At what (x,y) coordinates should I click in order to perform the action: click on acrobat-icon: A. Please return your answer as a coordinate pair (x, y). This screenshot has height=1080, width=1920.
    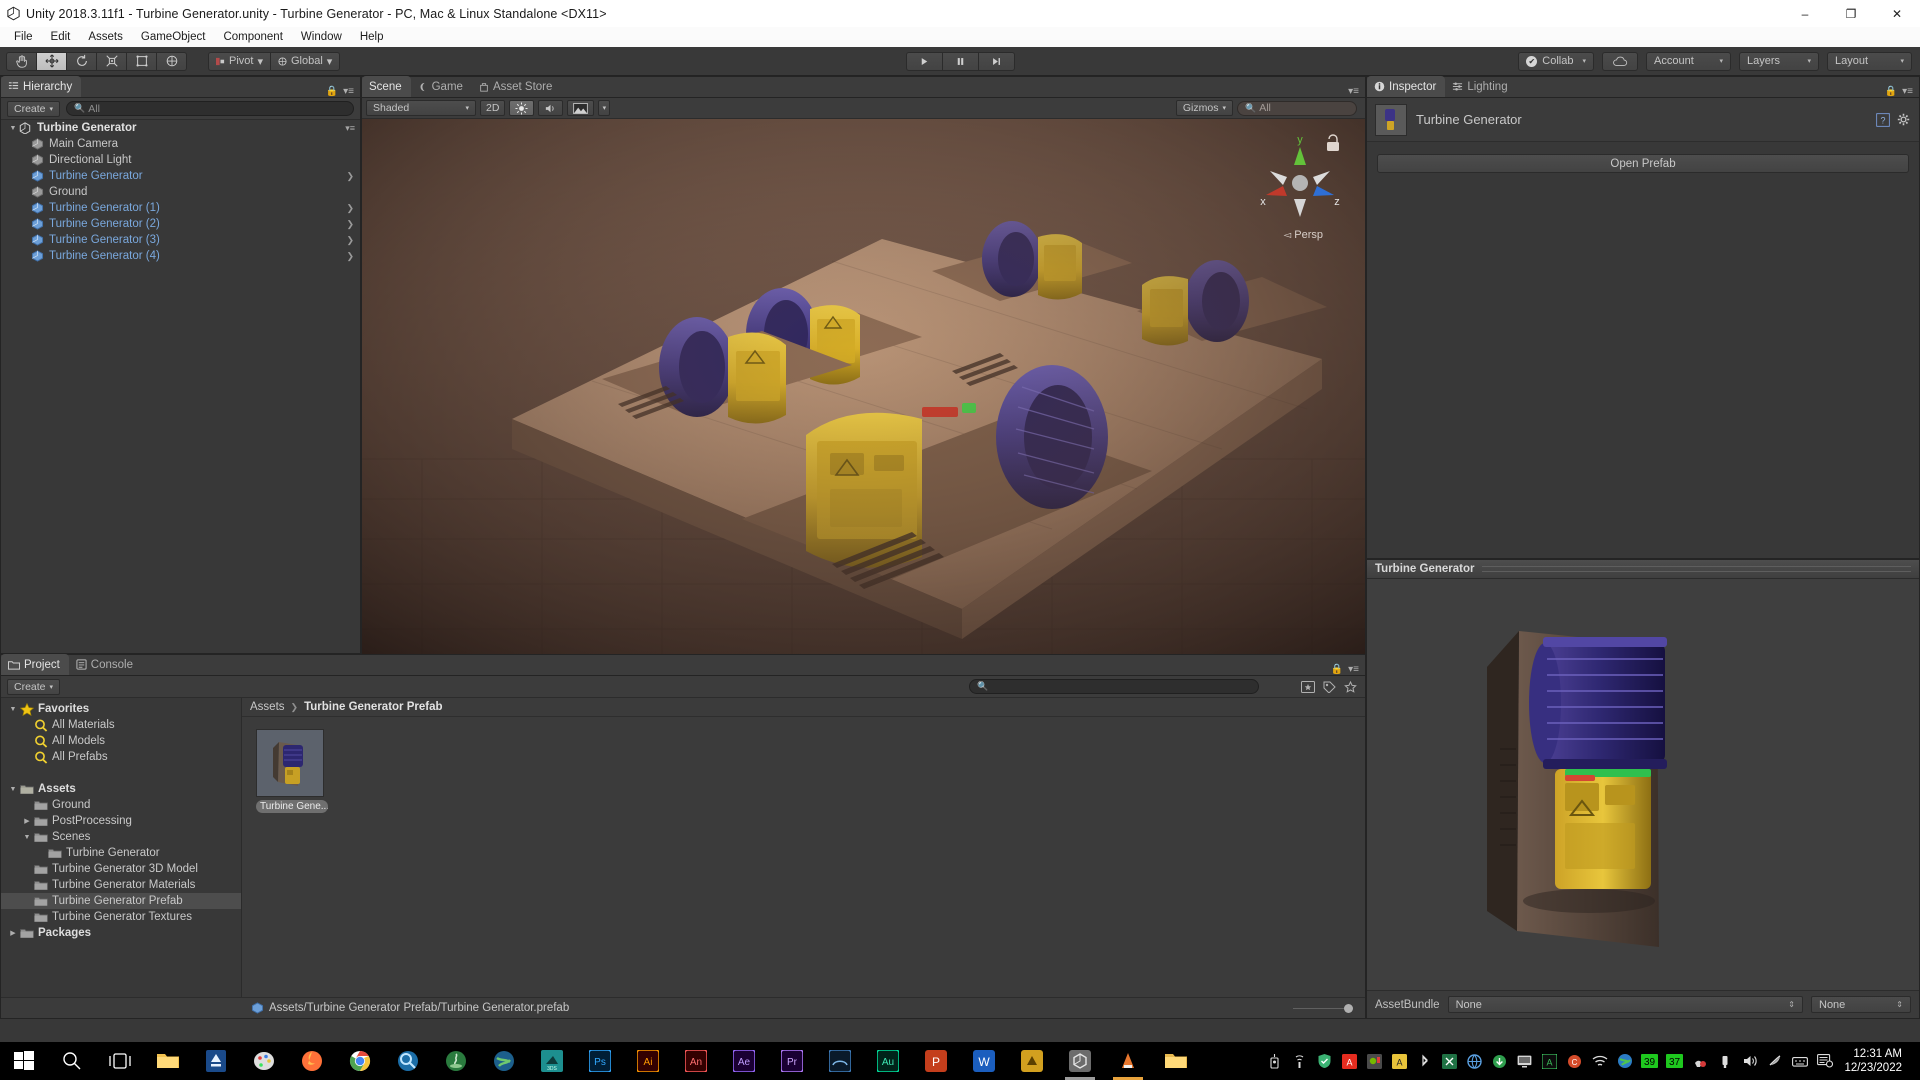
    Looking at the image, I should click on (1549, 1061).